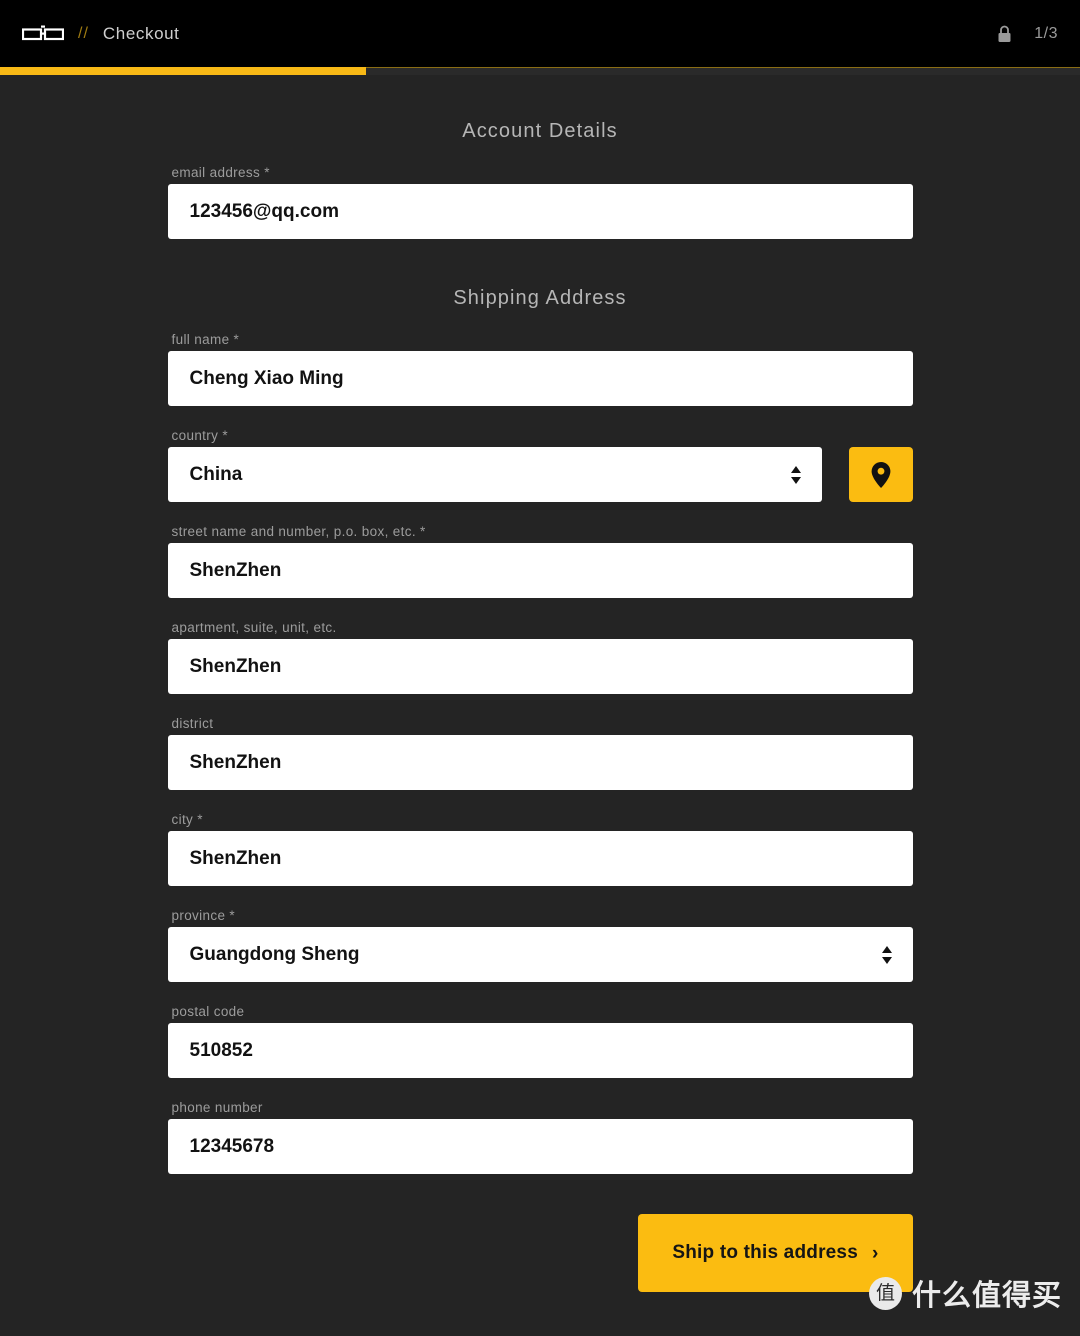  Describe the element at coordinates (540, 33) in the screenshot. I see `top-header: // Checkout 1/3` at that location.